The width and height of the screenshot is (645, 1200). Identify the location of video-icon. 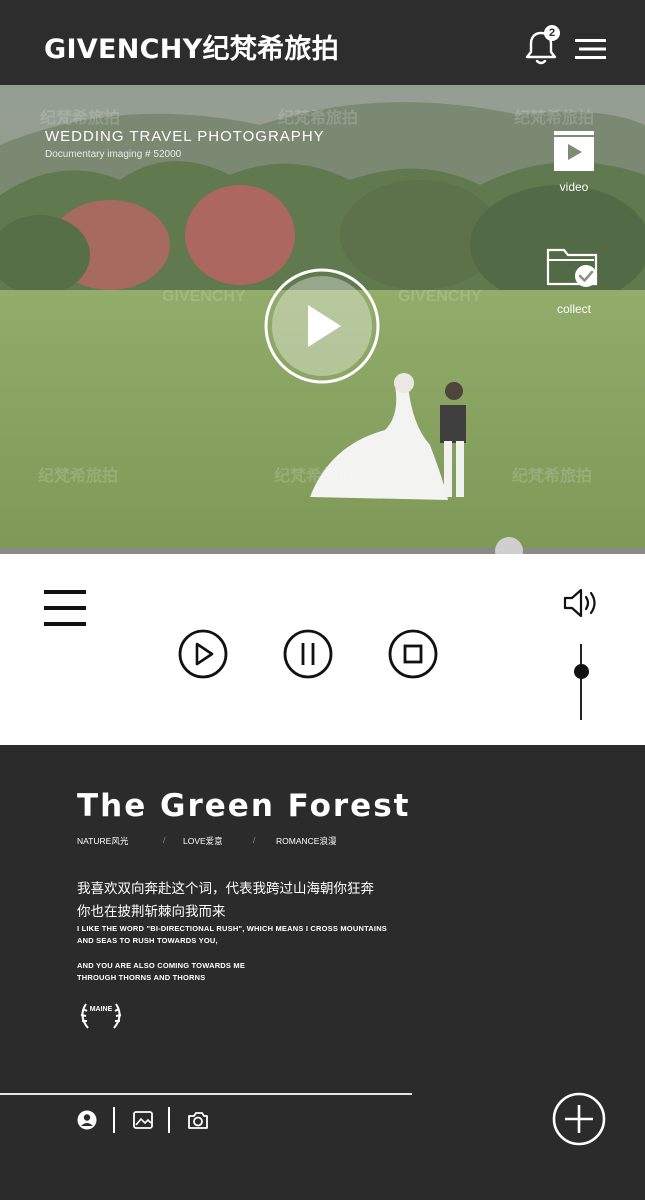
(574, 151).